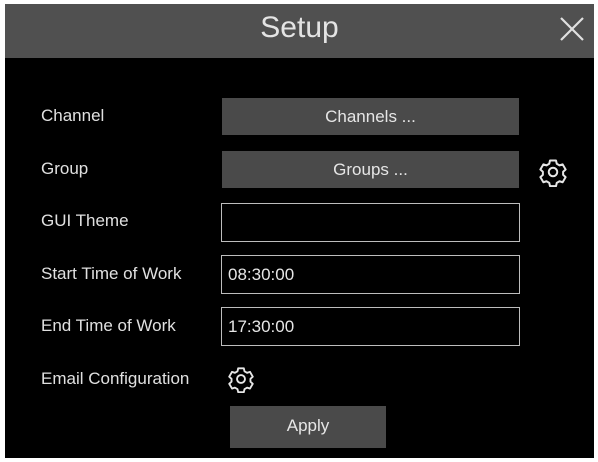 The width and height of the screenshot is (598, 462). I want to click on start-time-label: Start Time of Work, so click(111, 273).